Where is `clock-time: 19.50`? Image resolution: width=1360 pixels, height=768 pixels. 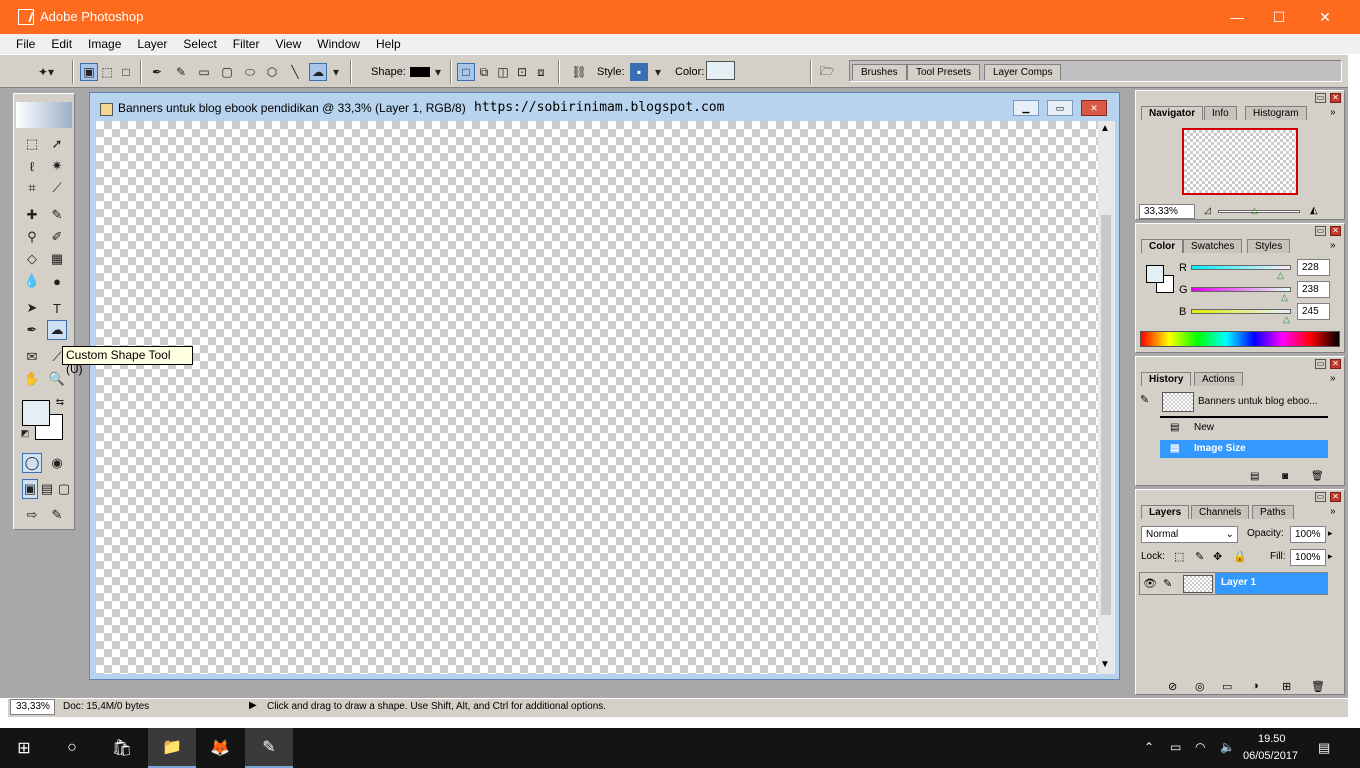 clock-time: 19.50 is located at coordinates (1272, 739).